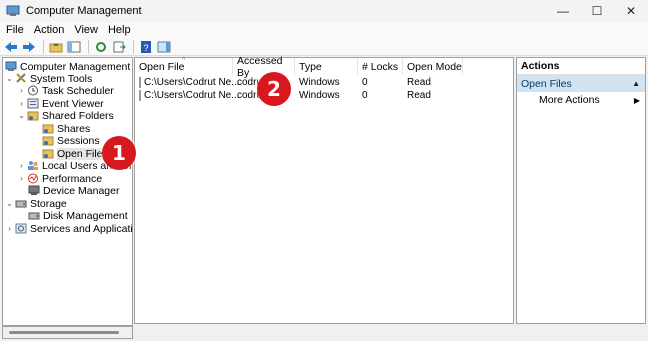 The image size is (648, 341). What do you see at coordinates (33, 103) in the screenshot?
I see `event-viewer-icon` at bounding box center [33, 103].